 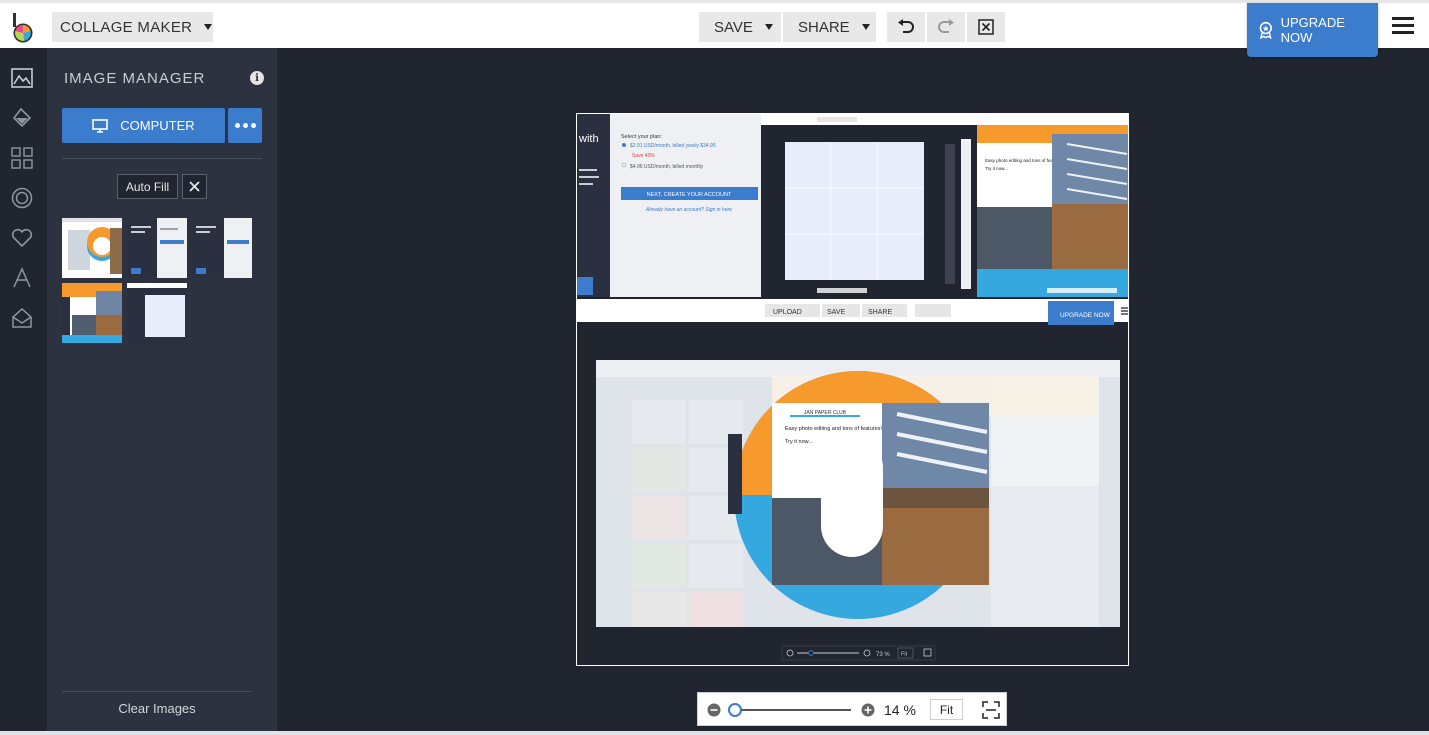 I want to click on info-icon: i, so click(x=257, y=78).